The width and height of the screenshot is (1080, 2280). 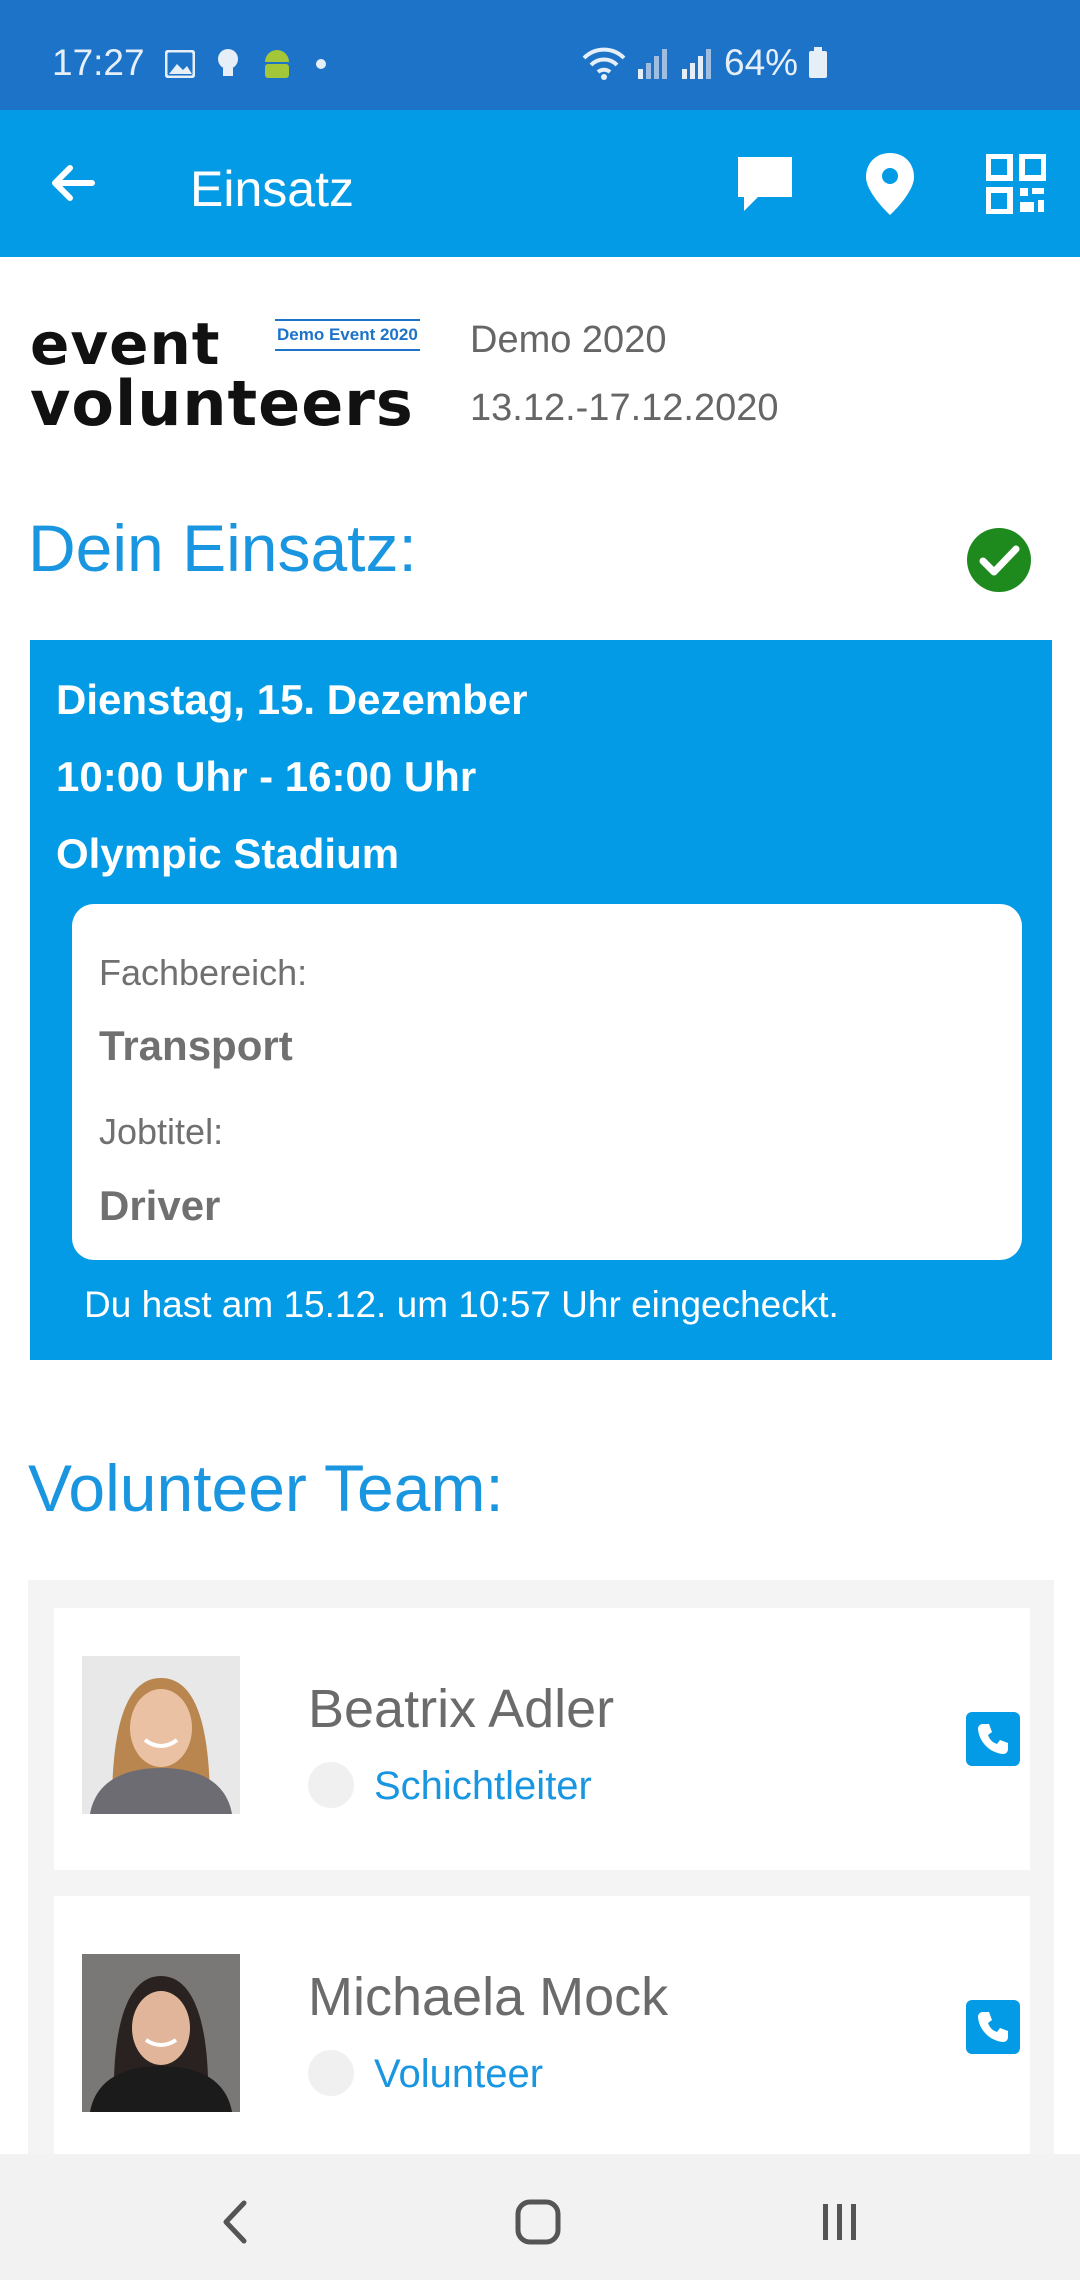 I want to click on status-bar: 17:27 64%, so click(x=540, y=55).